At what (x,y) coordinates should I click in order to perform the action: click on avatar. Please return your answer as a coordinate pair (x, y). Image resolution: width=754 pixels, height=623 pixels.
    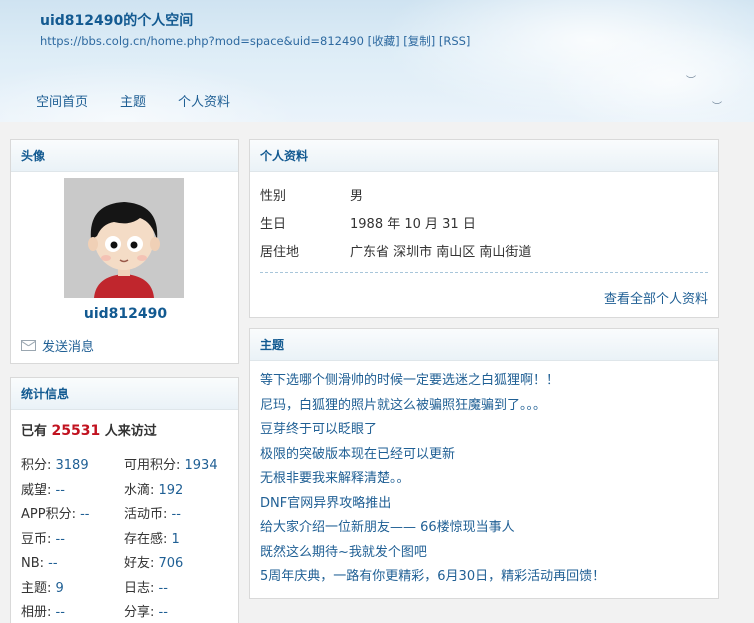
    Looking at the image, I should click on (124, 238).